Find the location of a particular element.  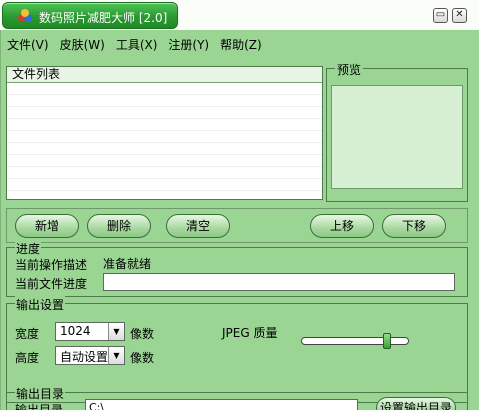

height-unit: 像数 is located at coordinates (142, 358).